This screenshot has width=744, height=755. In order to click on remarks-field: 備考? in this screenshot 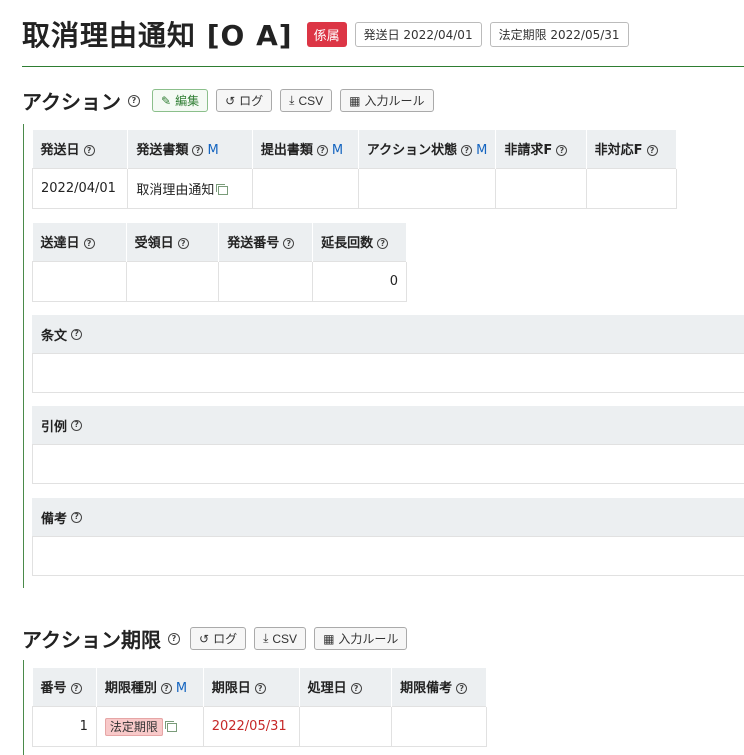, I will do `click(388, 537)`.